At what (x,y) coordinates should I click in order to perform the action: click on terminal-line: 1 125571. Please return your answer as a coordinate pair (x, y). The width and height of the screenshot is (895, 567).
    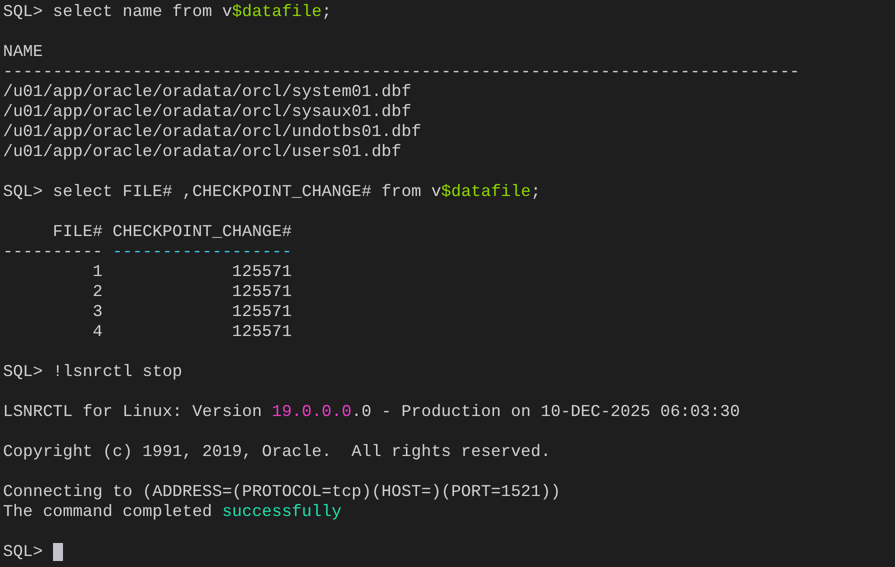
    Looking at the image, I should click on (192, 272).